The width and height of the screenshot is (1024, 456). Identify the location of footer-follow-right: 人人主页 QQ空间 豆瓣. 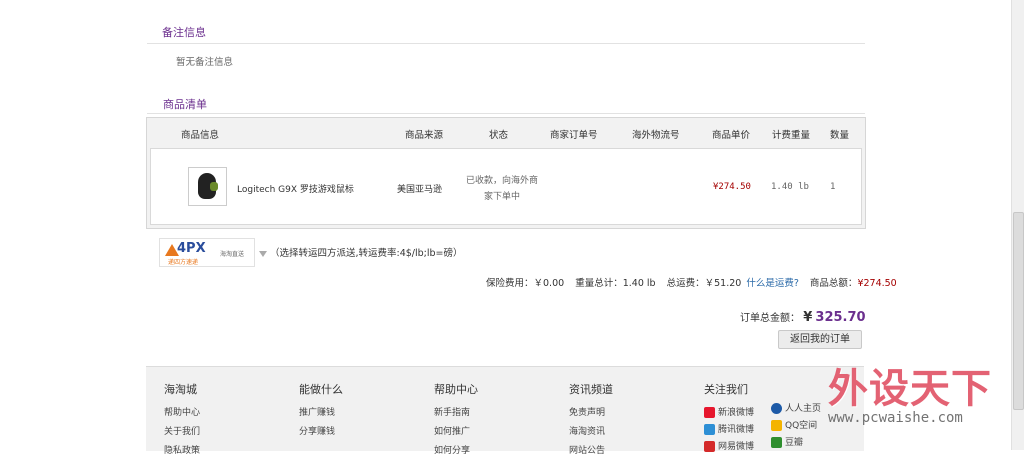
(796, 424).